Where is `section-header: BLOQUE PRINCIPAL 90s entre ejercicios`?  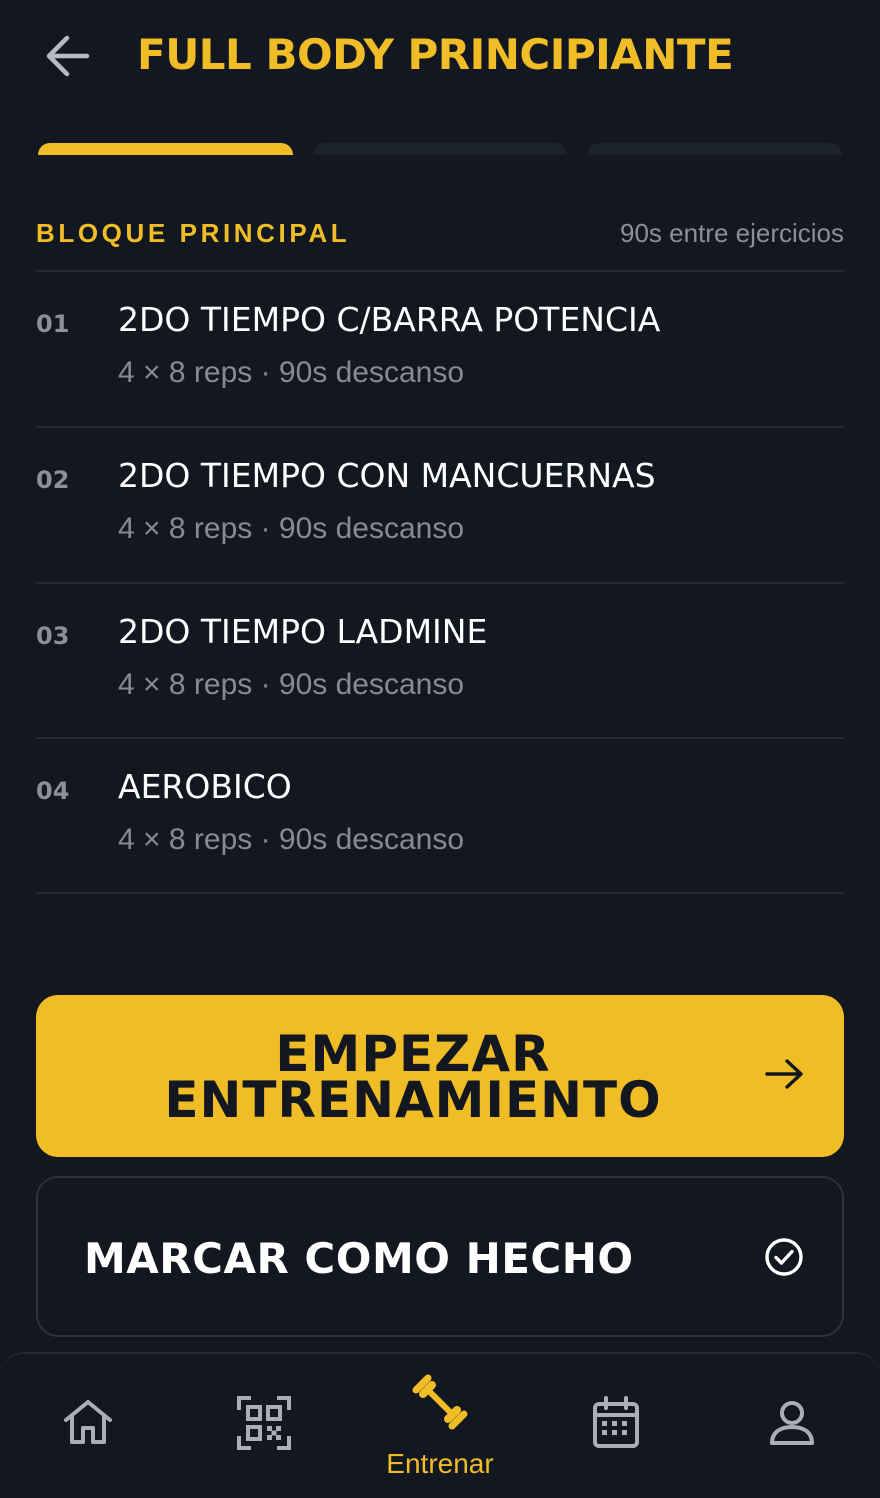 section-header: BLOQUE PRINCIPAL 90s entre ejercicios is located at coordinates (440, 236).